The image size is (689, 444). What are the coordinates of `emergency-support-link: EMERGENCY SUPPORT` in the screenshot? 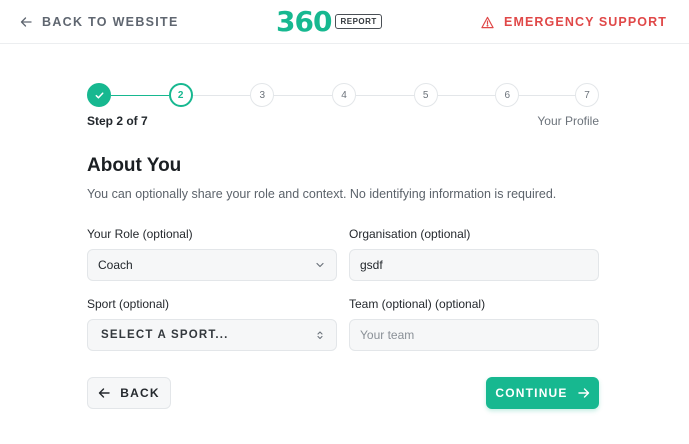 It's located at (574, 22).